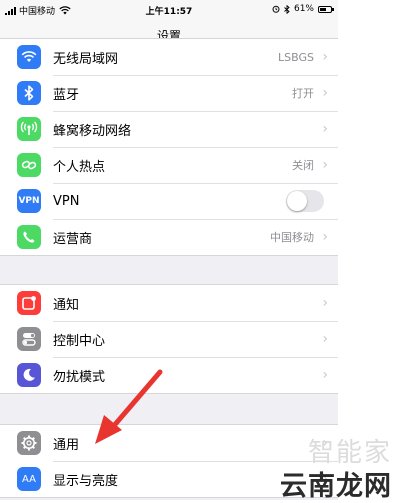 This screenshot has width=400, height=503. I want to click on watermark: 智能家 云南龙网, so click(333, 467).